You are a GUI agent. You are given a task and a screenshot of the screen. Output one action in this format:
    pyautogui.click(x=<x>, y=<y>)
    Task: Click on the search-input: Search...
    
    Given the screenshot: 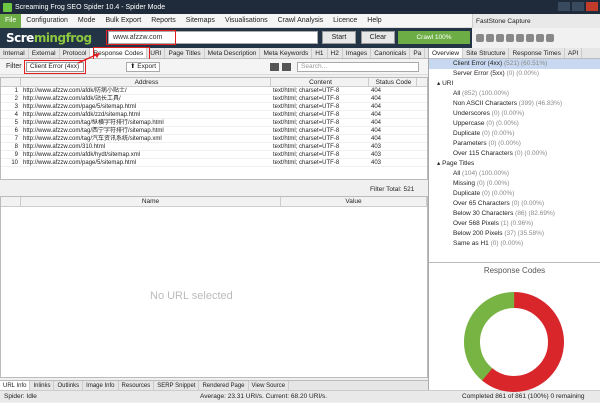 What is the action you would take?
    pyautogui.click(x=358, y=67)
    